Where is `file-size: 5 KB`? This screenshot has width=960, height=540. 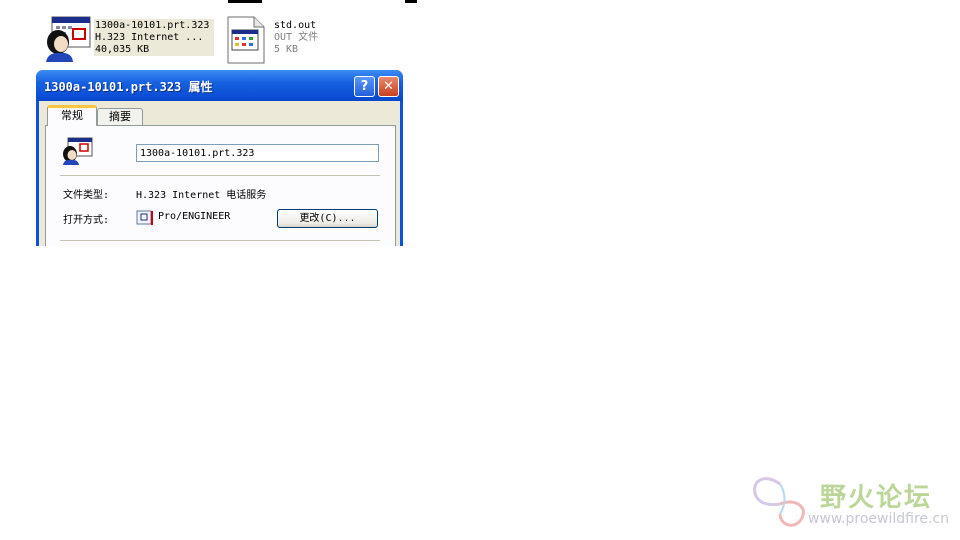 file-size: 5 KB is located at coordinates (286, 49).